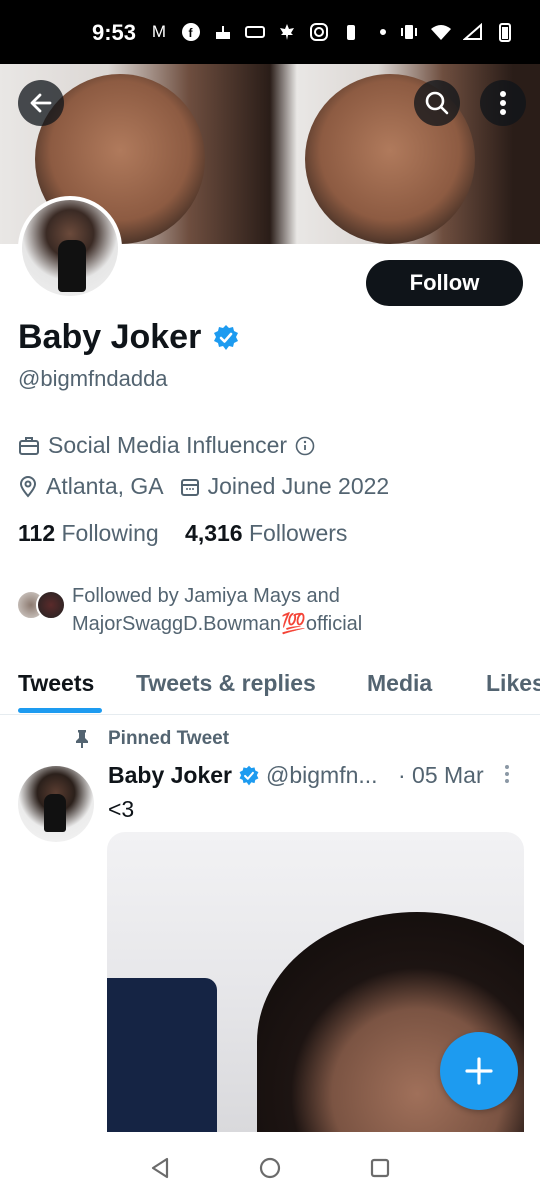 Image resolution: width=540 pixels, height=1200 pixels. What do you see at coordinates (351, 32) in the screenshot?
I see `battery-small-icon` at bounding box center [351, 32].